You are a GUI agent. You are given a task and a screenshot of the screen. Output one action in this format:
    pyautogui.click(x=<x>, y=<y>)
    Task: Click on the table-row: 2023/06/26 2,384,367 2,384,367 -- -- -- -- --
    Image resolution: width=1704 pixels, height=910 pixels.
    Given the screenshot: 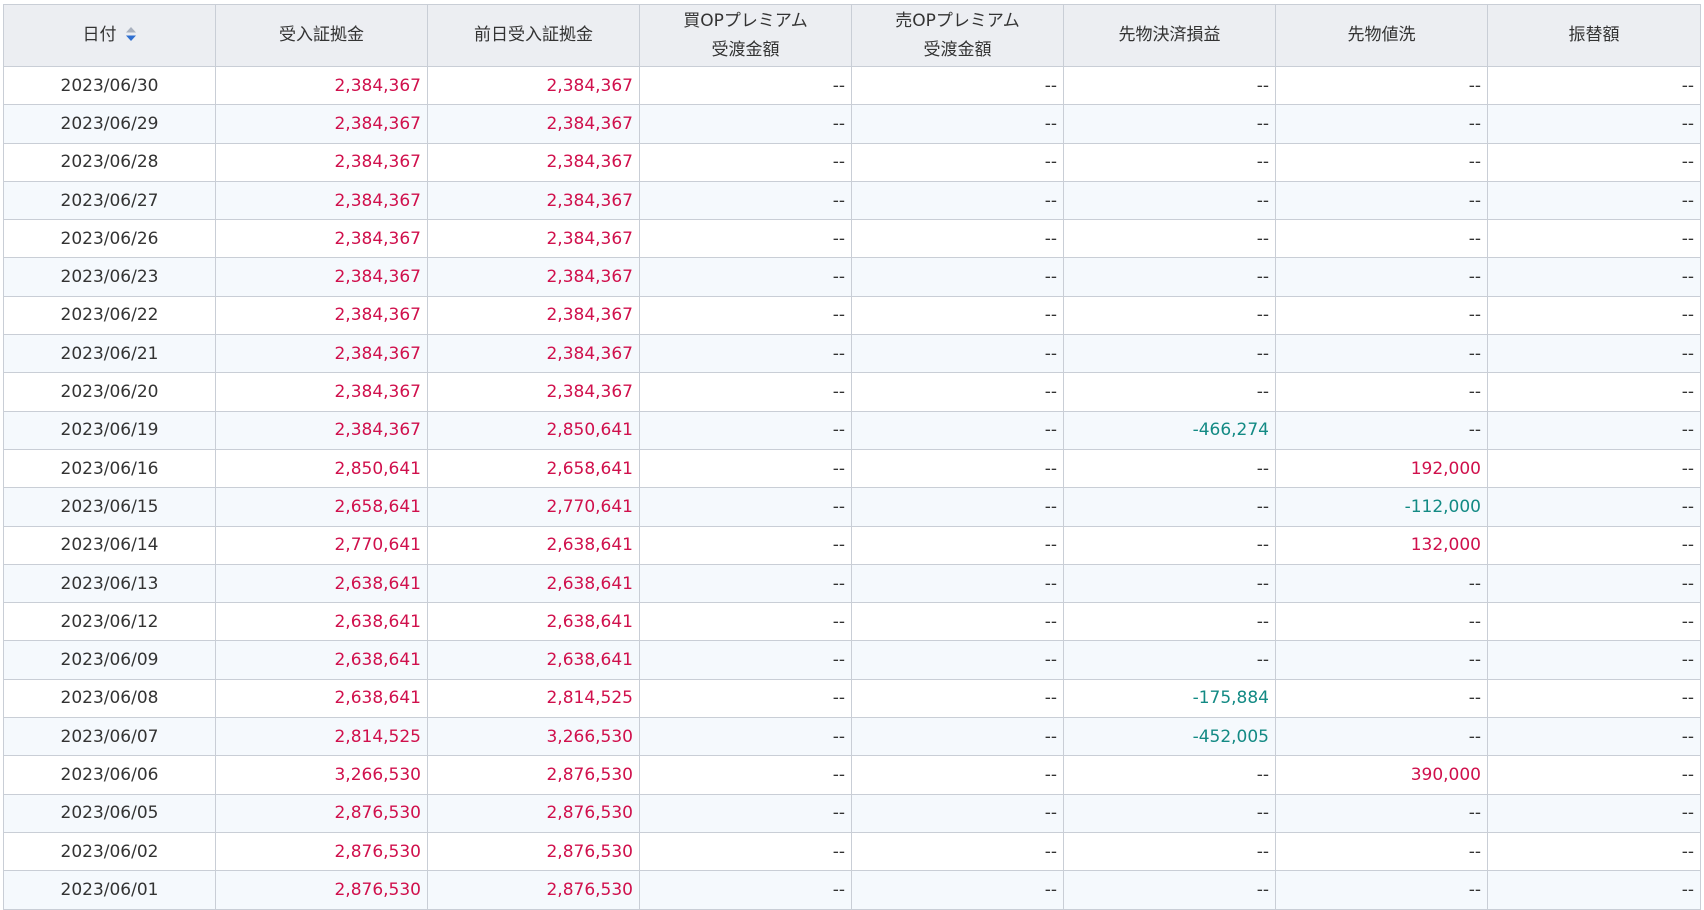 What is the action you would take?
    pyautogui.click(x=852, y=239)
    